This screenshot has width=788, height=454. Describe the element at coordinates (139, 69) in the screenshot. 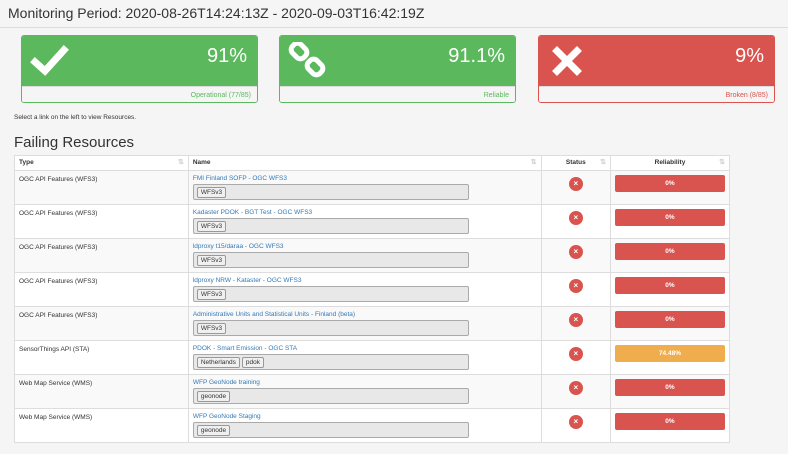

I see `operational-panel: 91% Operational (77/85)` at that location.